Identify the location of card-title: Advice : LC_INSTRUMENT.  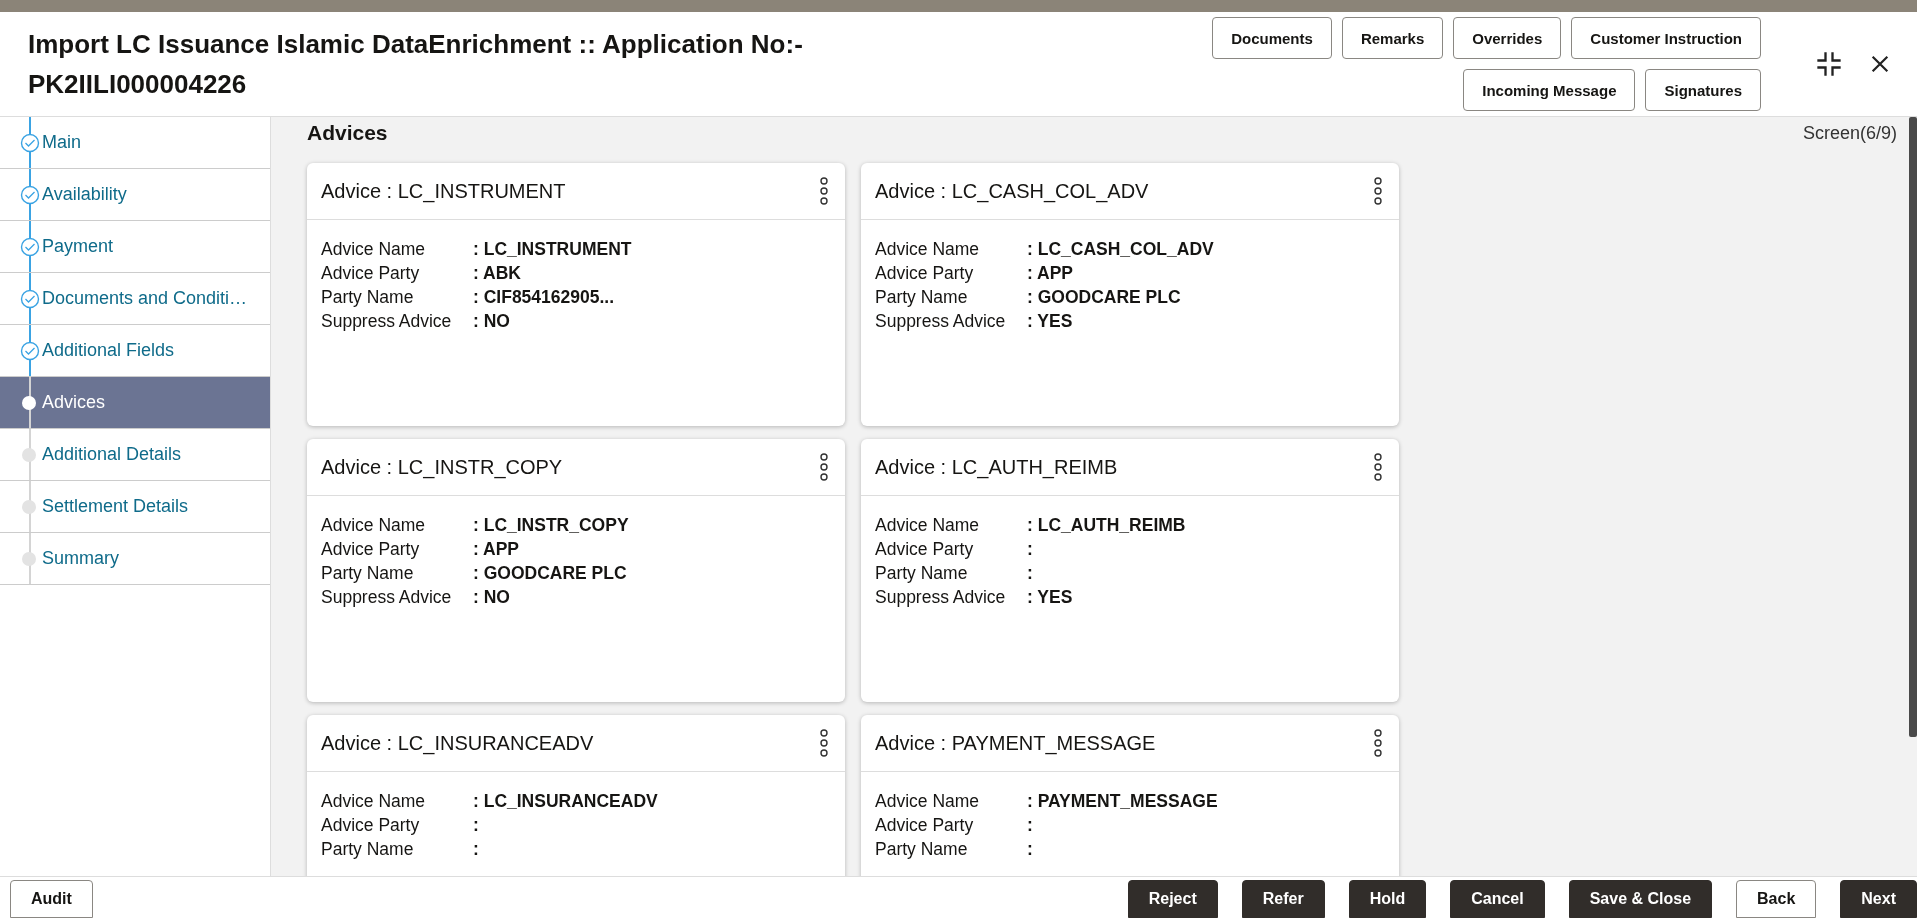
(443, 191).